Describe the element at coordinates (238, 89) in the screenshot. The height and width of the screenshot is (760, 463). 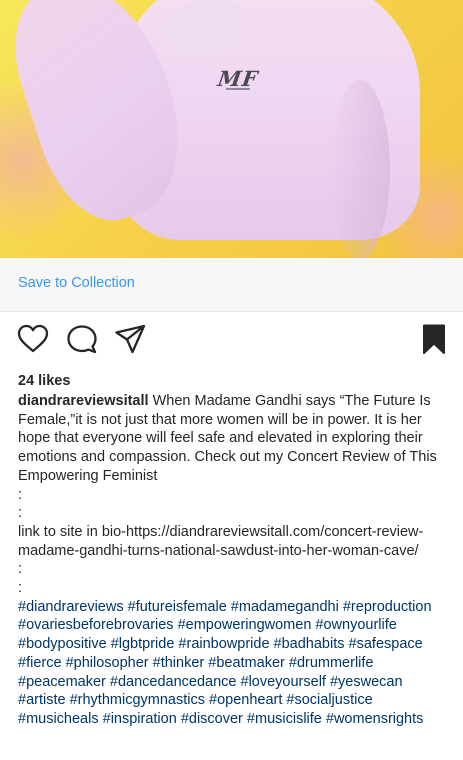
I see `shirt-logo-underline` at that location.